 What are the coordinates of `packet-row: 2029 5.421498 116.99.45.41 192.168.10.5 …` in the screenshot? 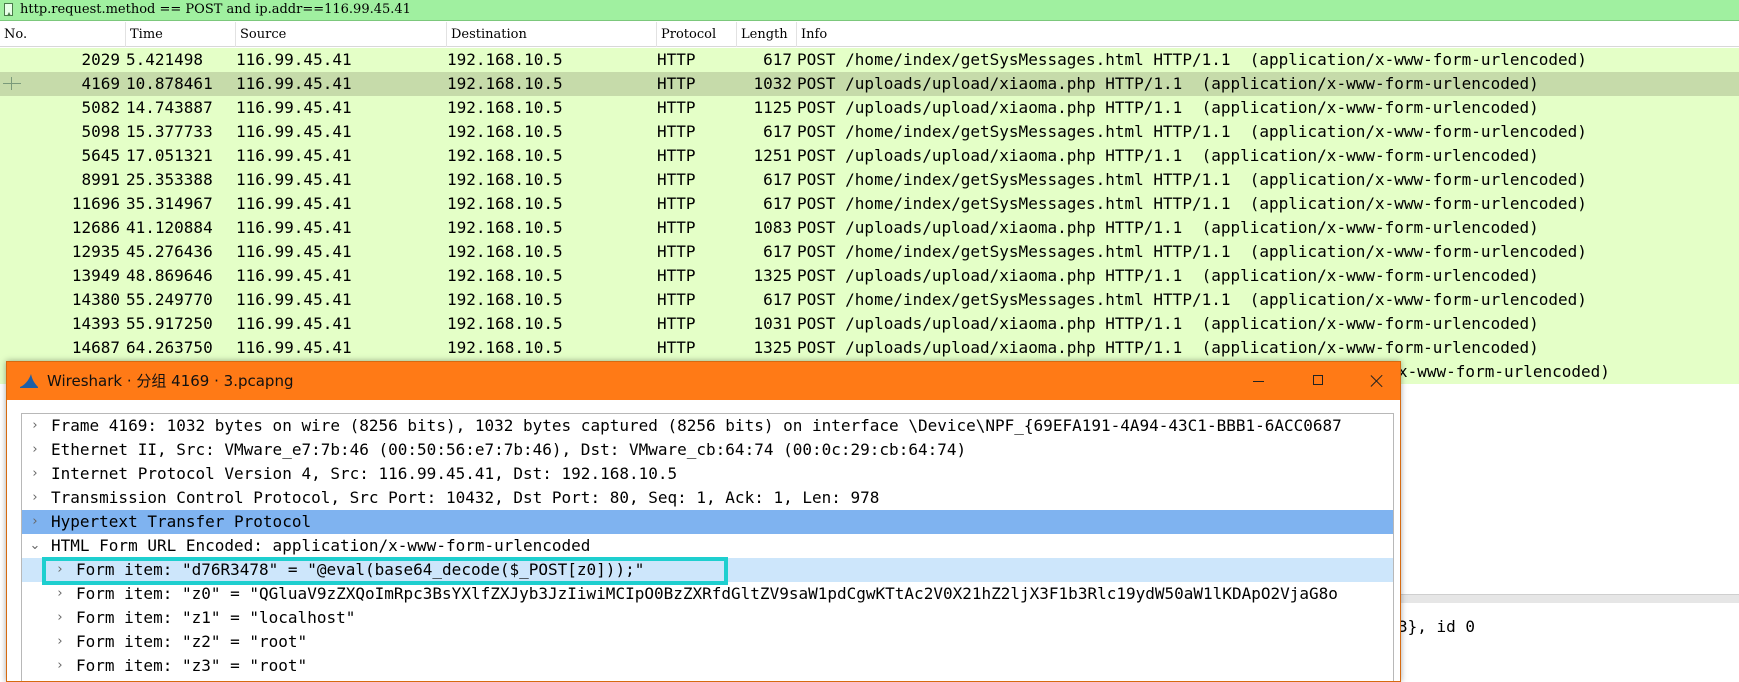 It's located at (869, 60).